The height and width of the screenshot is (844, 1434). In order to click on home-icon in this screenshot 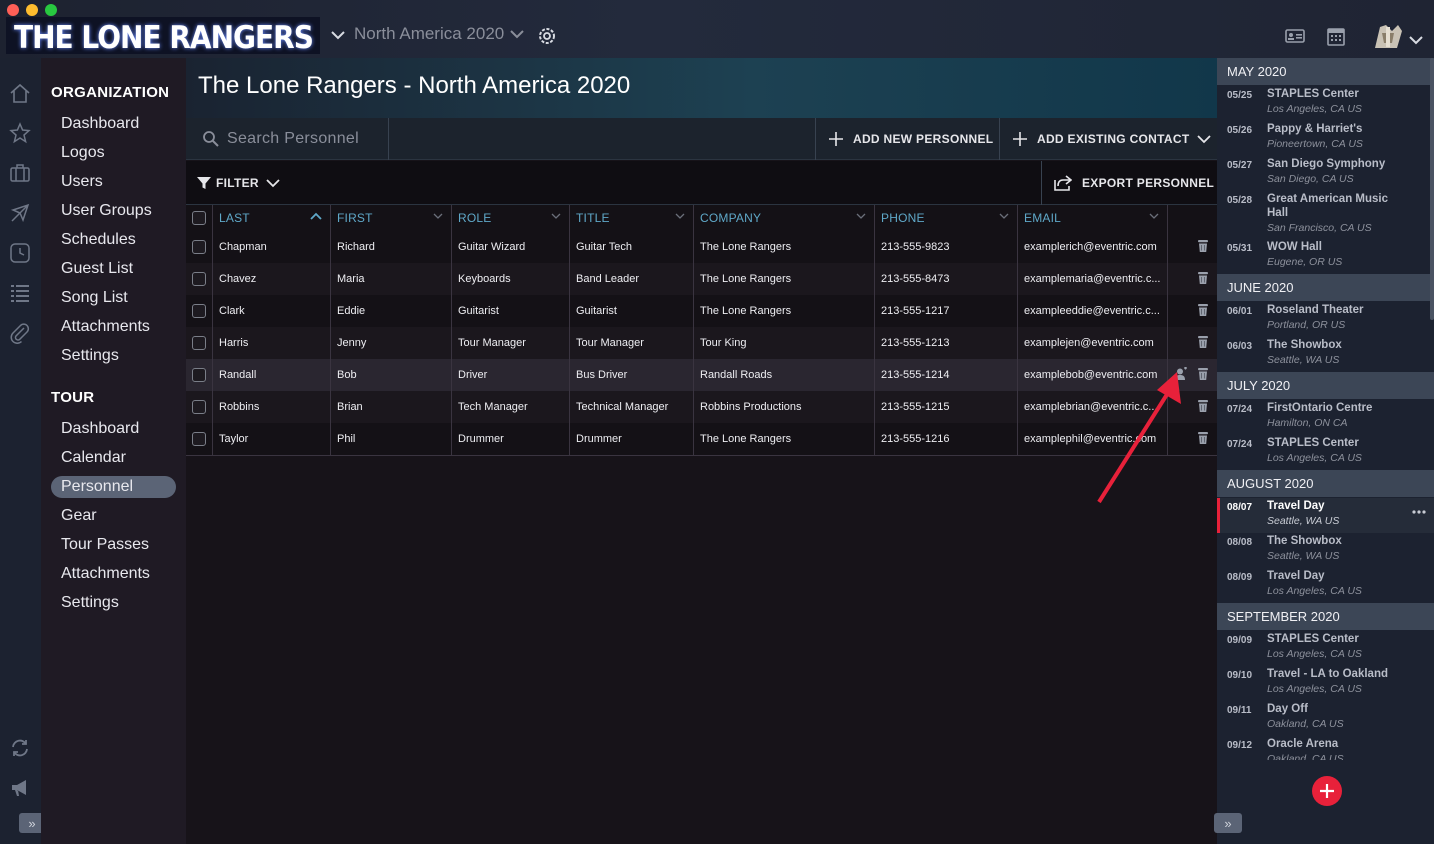, I will do `click(20, 93)`.